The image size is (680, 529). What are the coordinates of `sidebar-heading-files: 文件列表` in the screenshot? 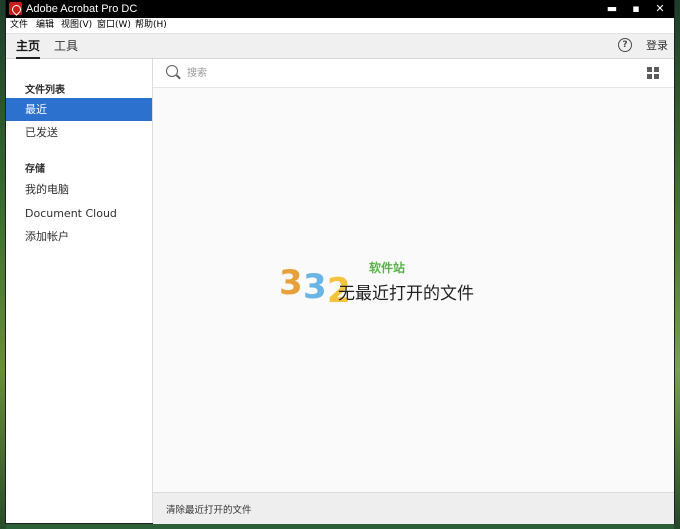 It's located at (45, 90).